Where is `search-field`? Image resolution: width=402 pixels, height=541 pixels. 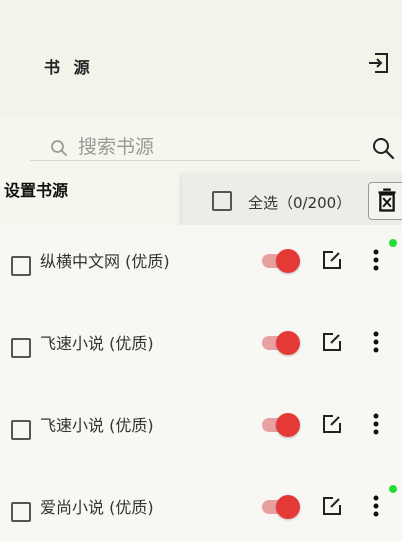 search-field is located at coordinates (195, 147).